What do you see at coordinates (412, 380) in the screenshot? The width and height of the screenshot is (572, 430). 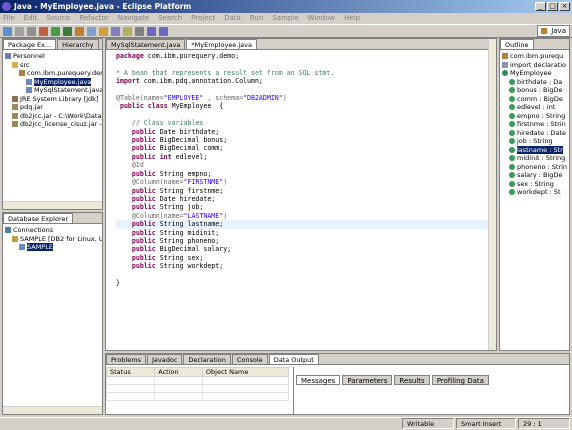 I see `tab-result-results: Results` at bounding box center [412, 380].